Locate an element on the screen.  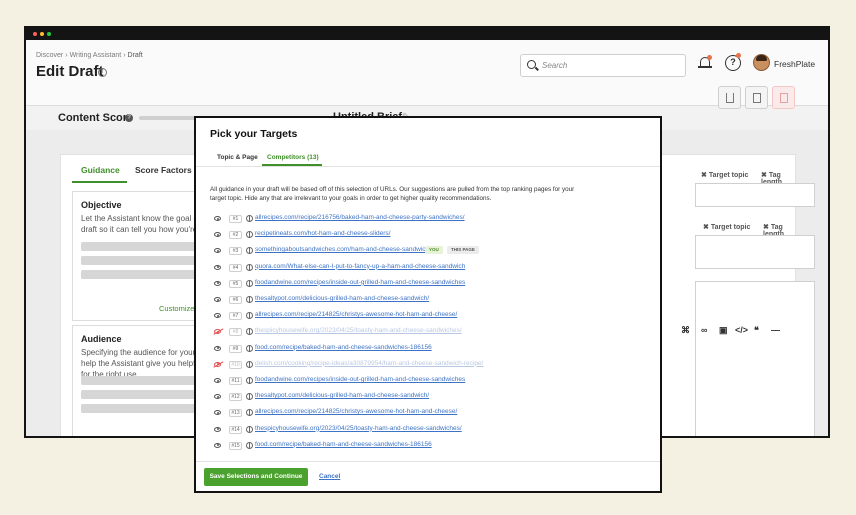
rank-badge: #3 is located at coordinates (235, 251).